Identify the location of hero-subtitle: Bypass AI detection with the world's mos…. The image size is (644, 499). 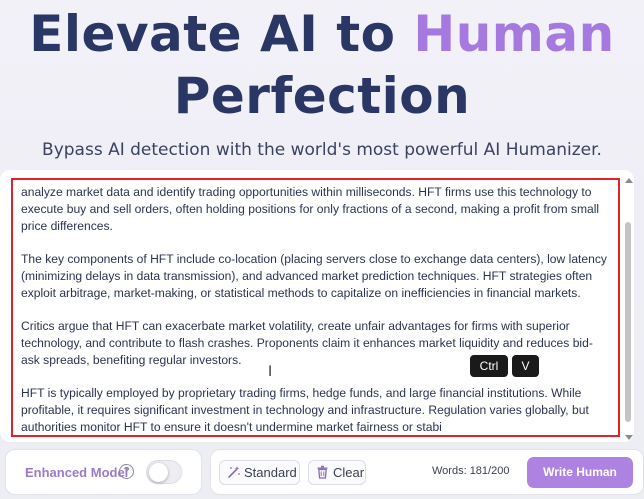
(322, 150).